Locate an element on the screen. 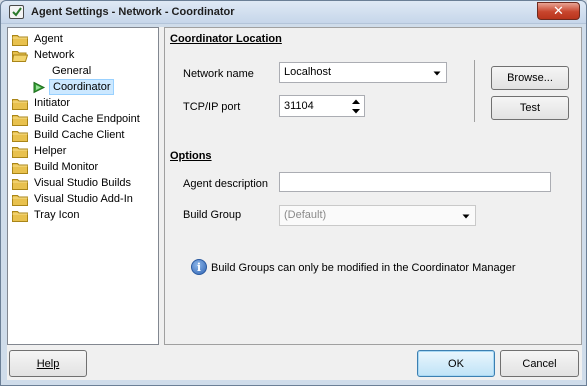  tree-item-coordinator: Coordinator is located at coordinates (73, 87).